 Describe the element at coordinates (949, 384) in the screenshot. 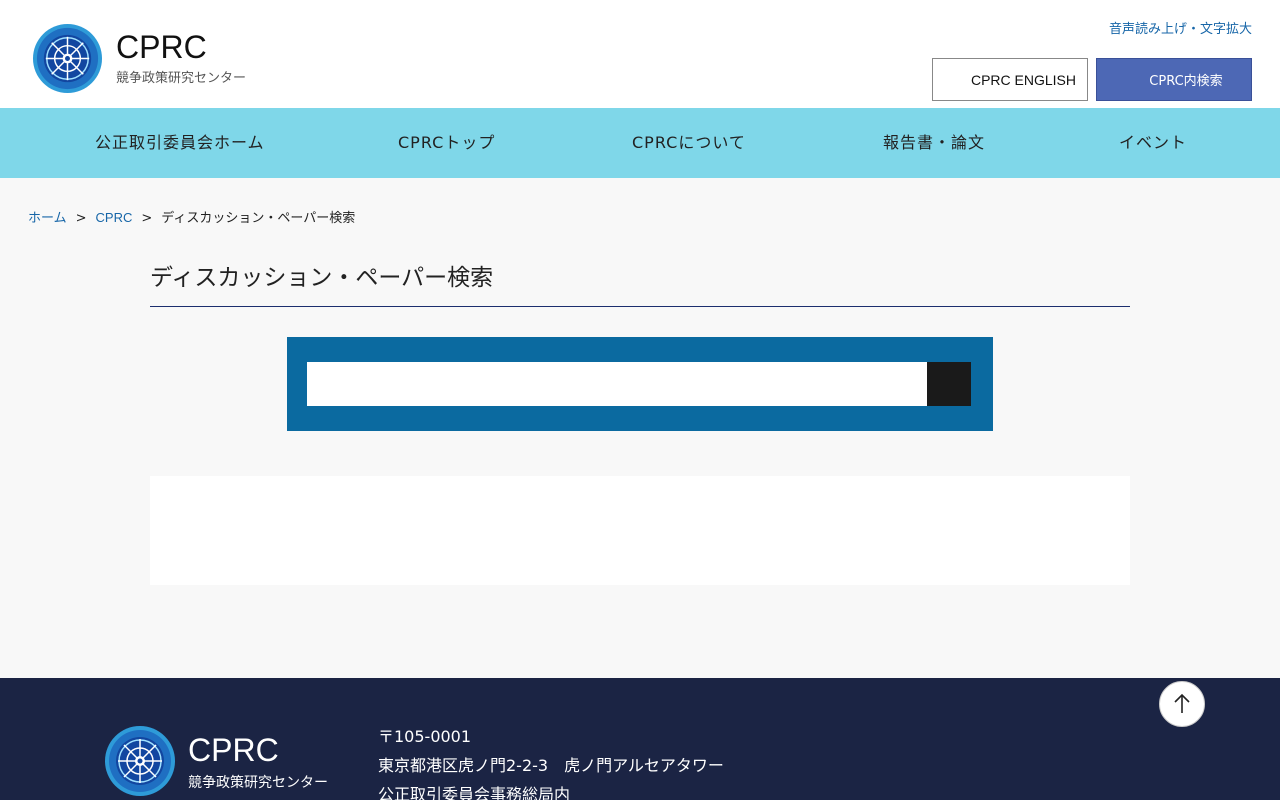

I see `search-submit-button` at that location.